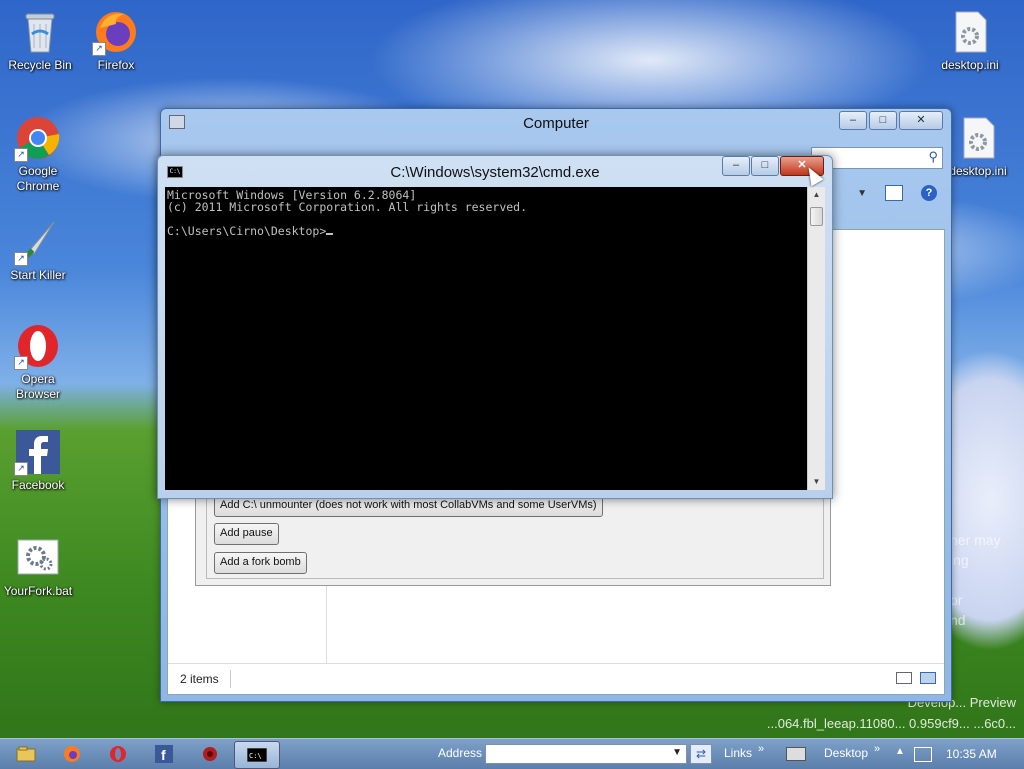 This screenshot has height=769, width=1024. I want to click on desktop-icon-start-killer: ↗ Start Killer, so click(38, 250).